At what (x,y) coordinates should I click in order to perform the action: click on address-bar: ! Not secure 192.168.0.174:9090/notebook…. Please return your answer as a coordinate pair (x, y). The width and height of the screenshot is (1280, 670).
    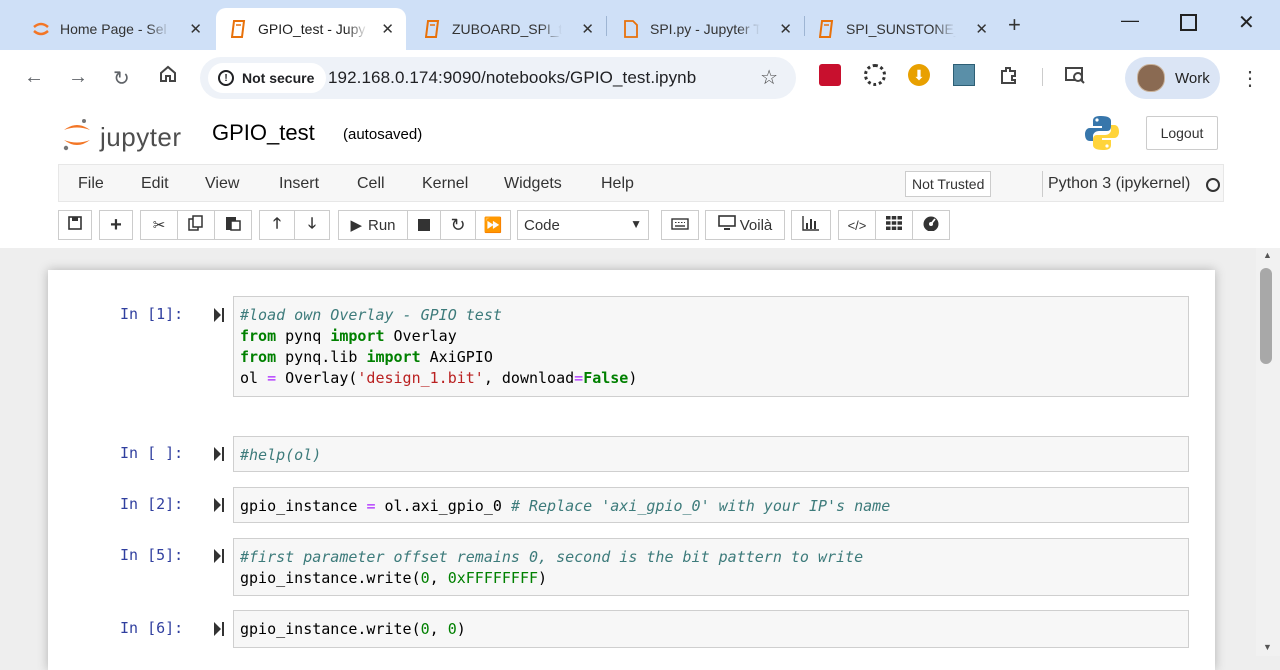
    Looking at the image, I should click on (498, 78).